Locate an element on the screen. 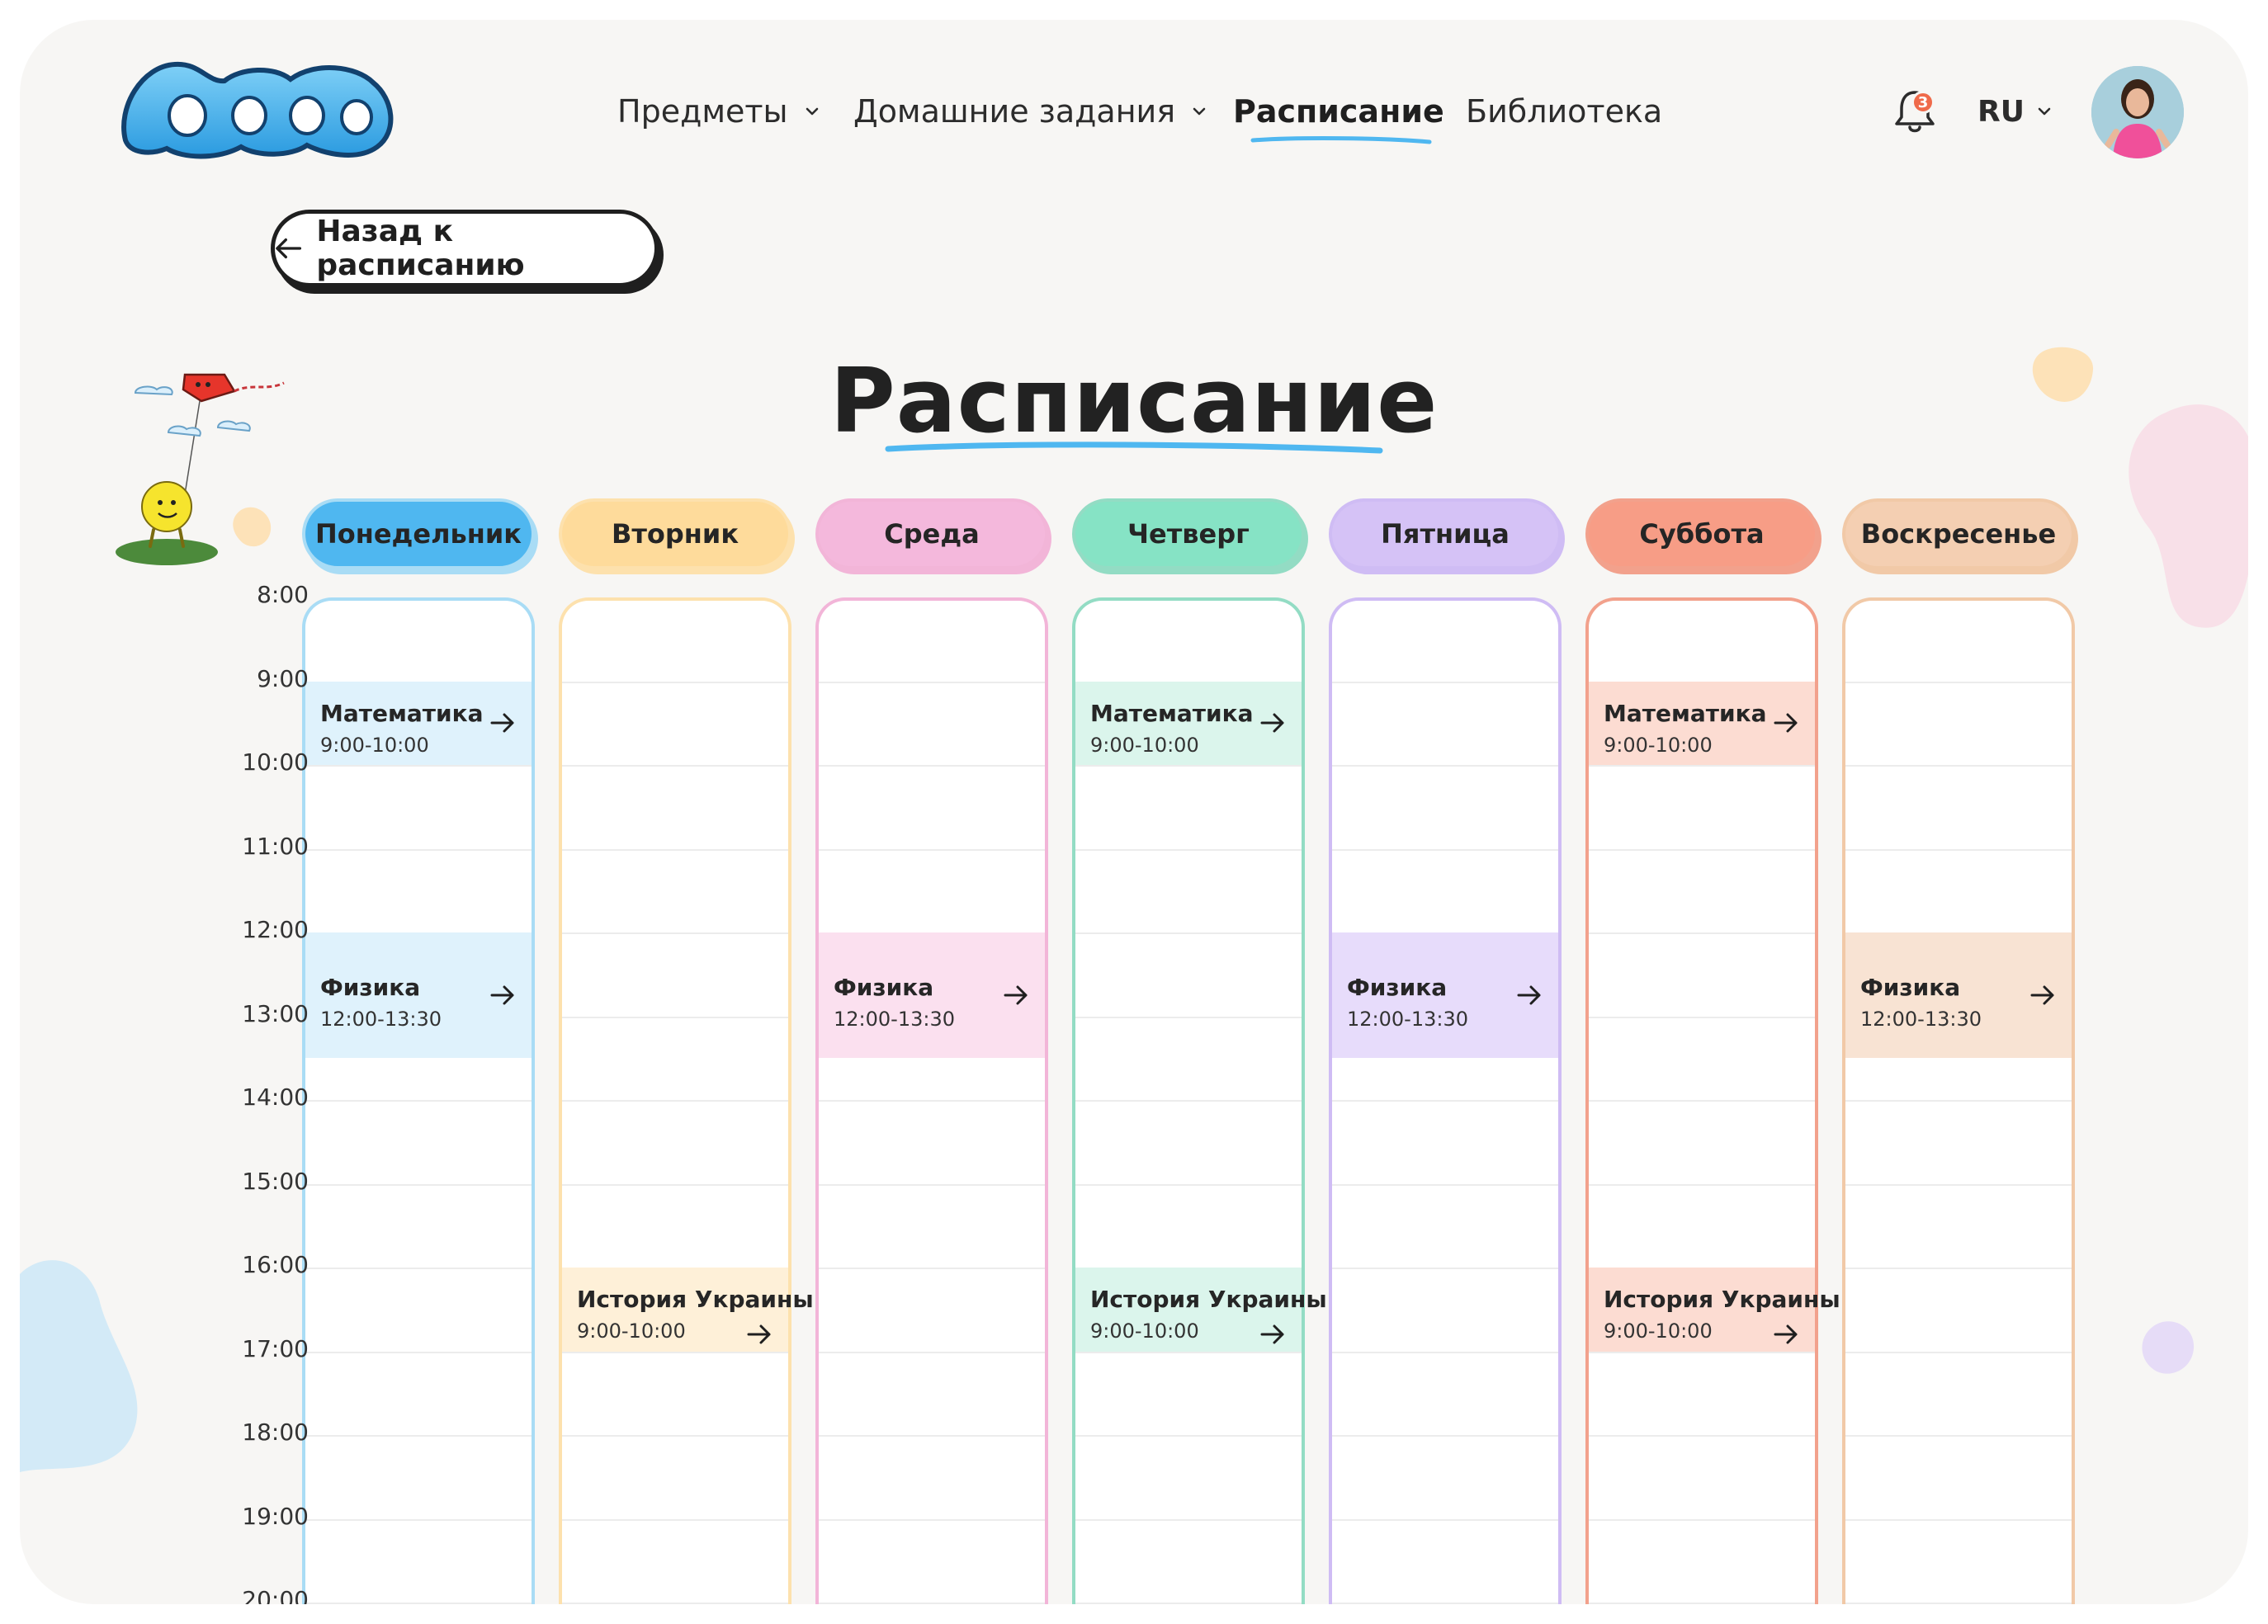 The image size is (2268, 1624). day-header: Воскресенье is located at coordinates (1959, 533).